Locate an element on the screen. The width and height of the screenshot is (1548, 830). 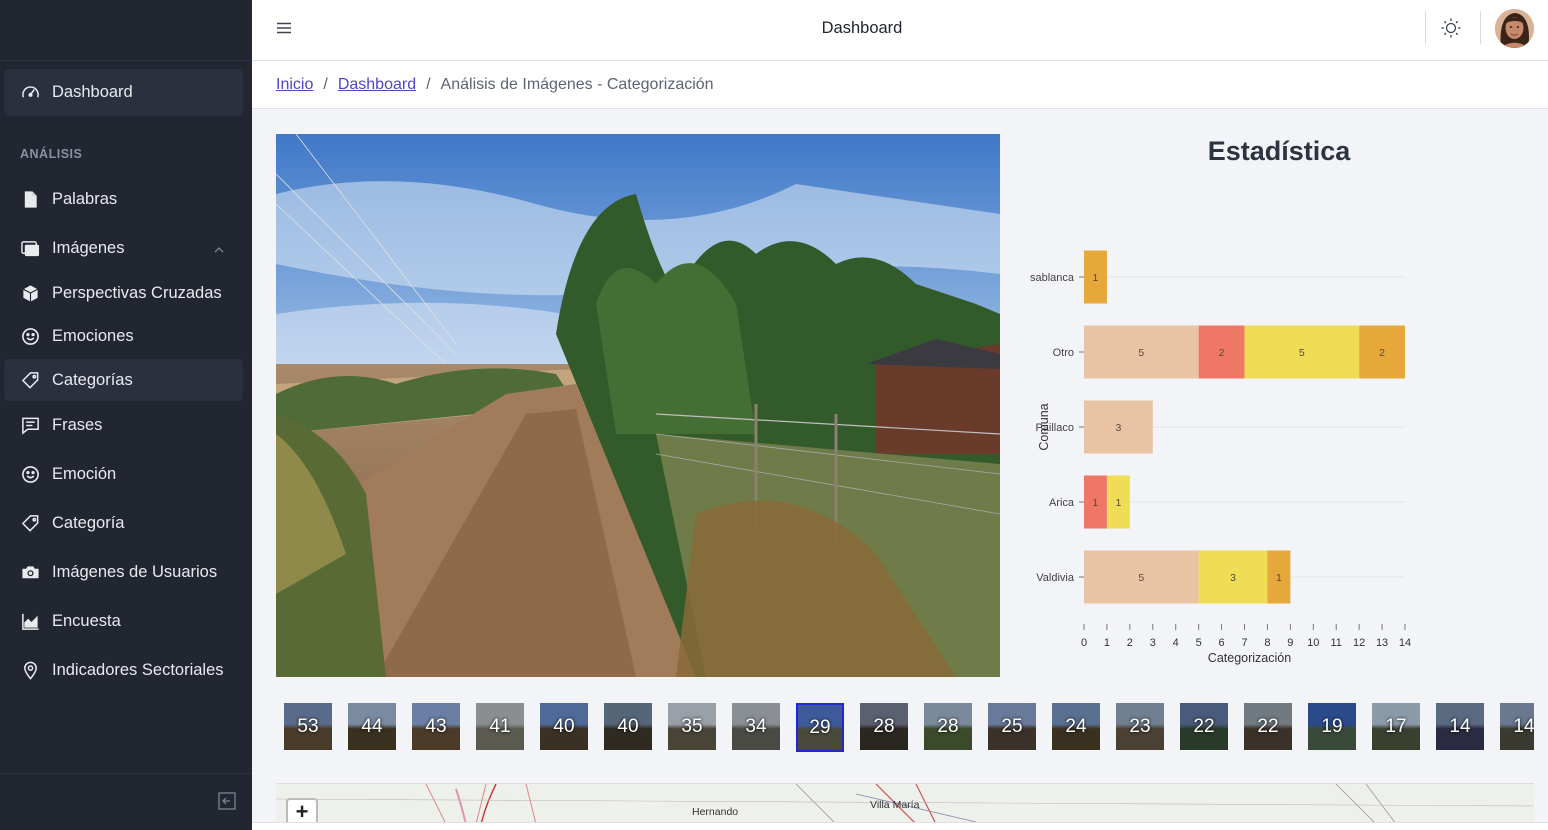
thumbnail-item: 29 is located at coordinates (820, 727).